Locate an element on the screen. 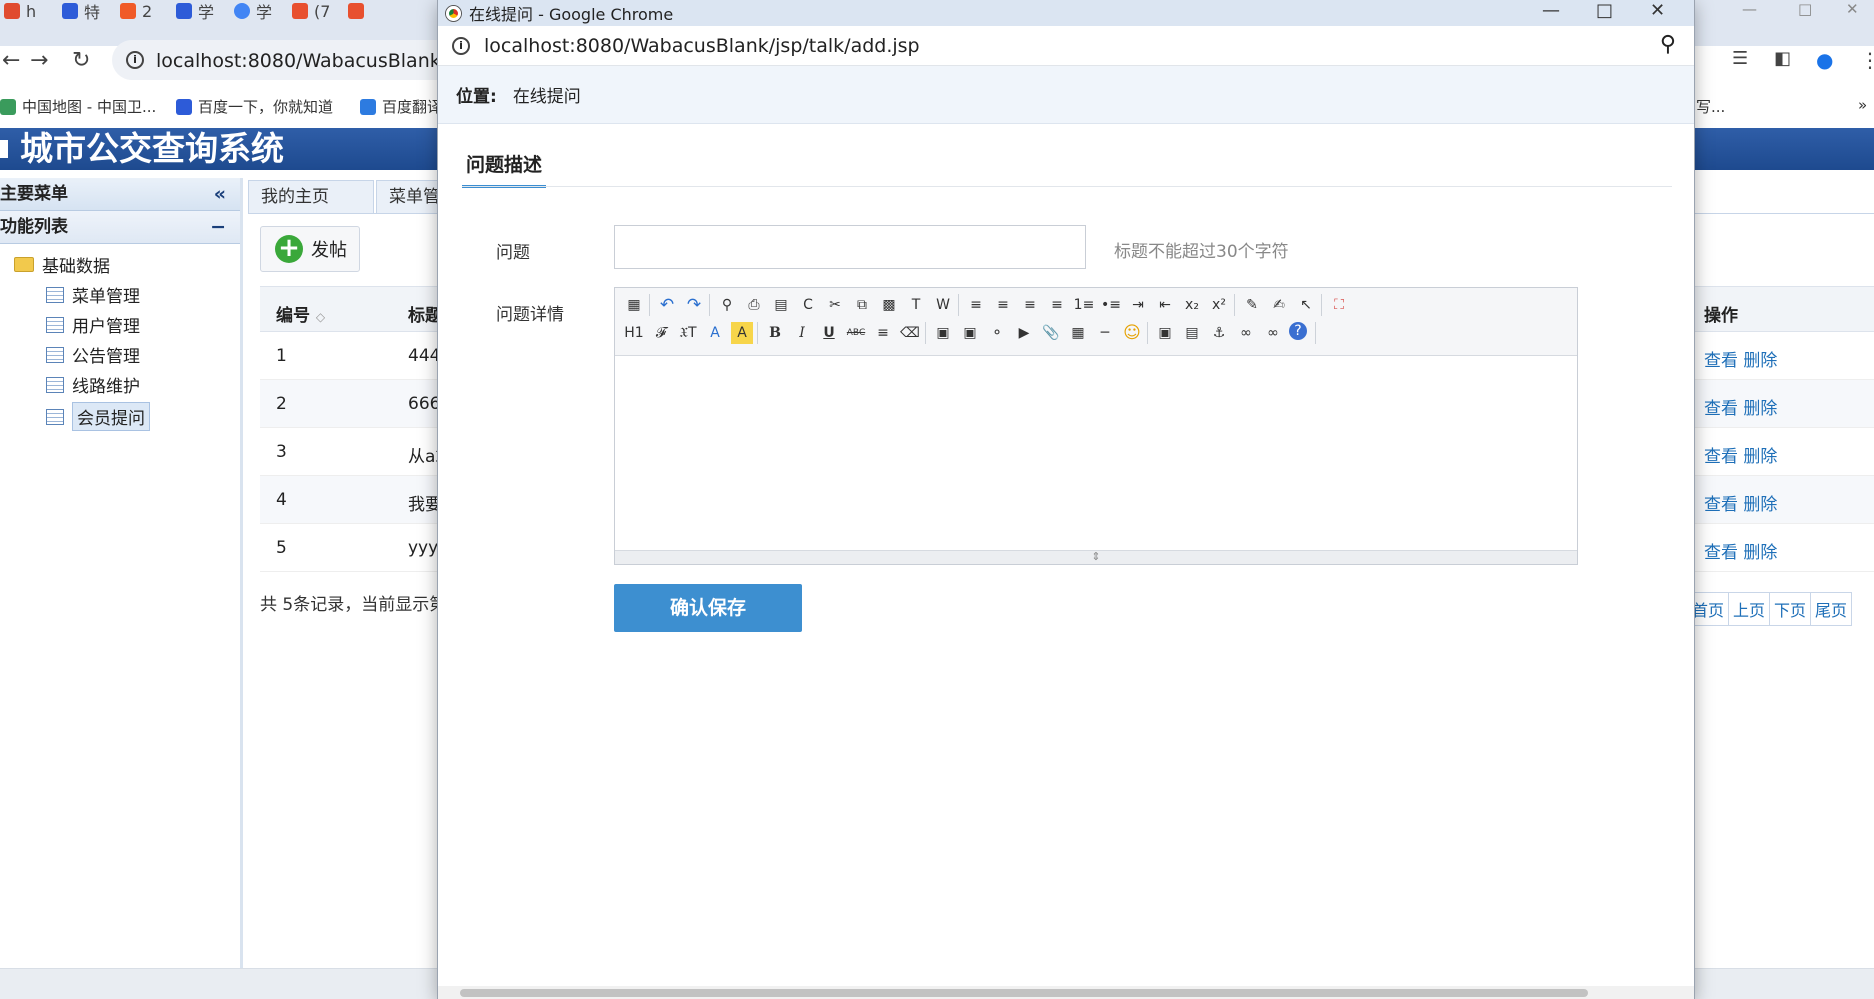  tree-item-route-maintain: 线路维护 is located at coordinates (93, 384).